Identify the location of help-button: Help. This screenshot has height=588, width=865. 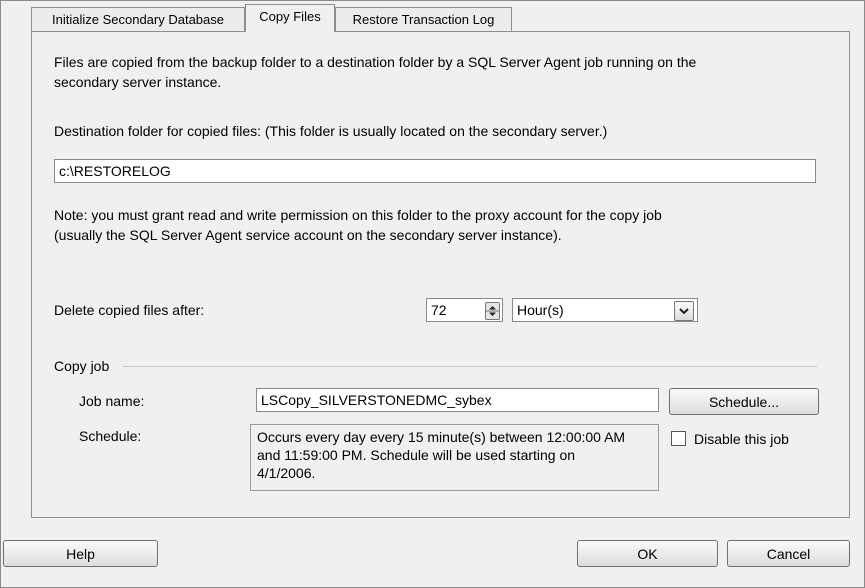
(80, 553).